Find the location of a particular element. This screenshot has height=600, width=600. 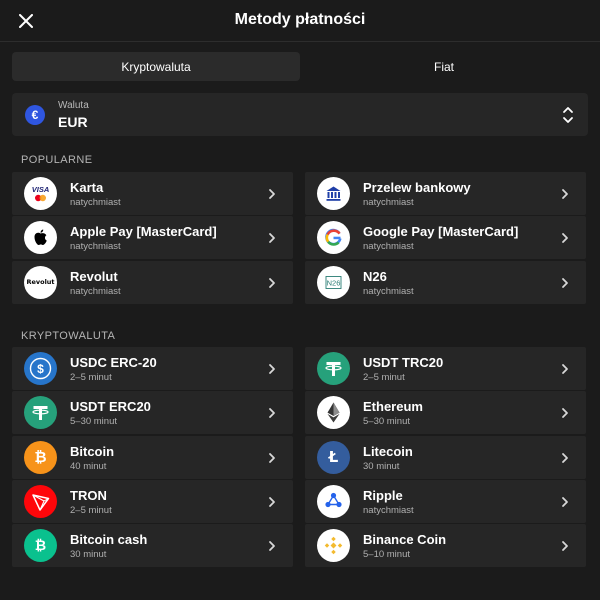

method-name: N26 is located at coordinates (375, 276).